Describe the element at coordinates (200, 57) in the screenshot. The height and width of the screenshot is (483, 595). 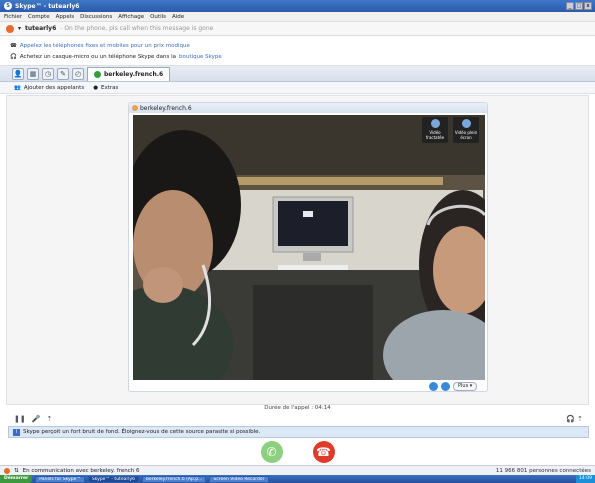
I see `skype-shop-link: boutique Skype` at that location.